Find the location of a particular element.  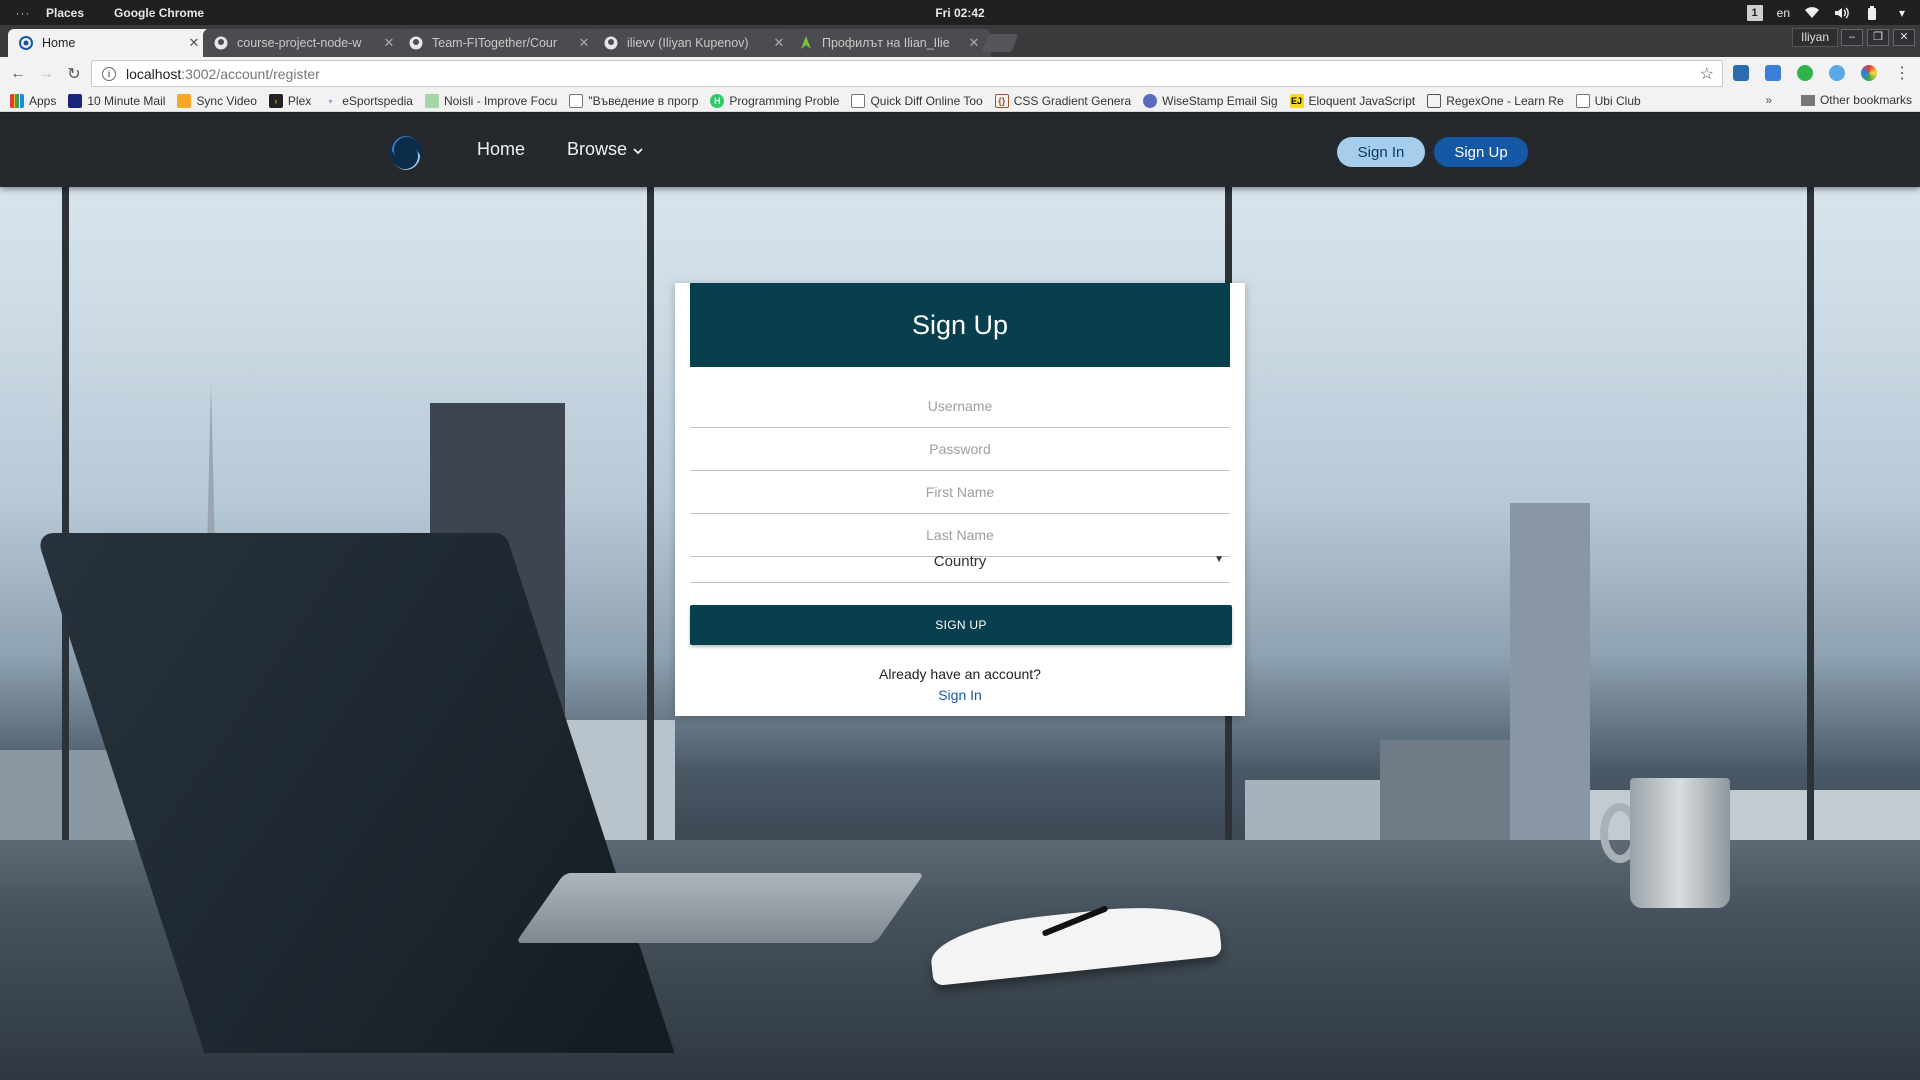

wisestamp-icon is located at coordinates (1150, 100).